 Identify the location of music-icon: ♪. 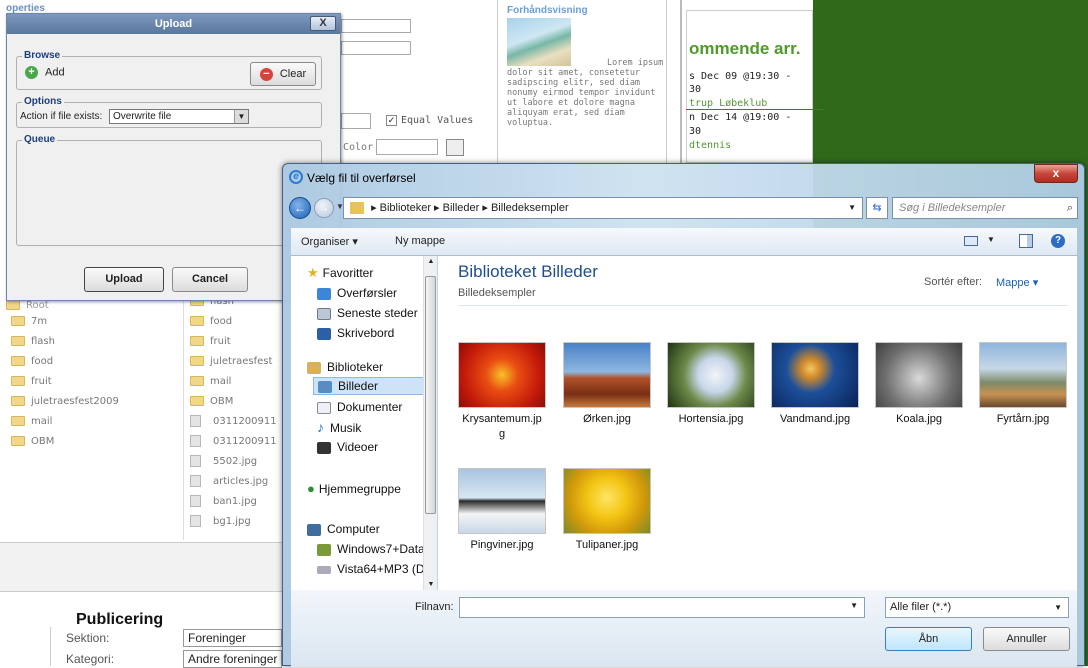
(320, 427).